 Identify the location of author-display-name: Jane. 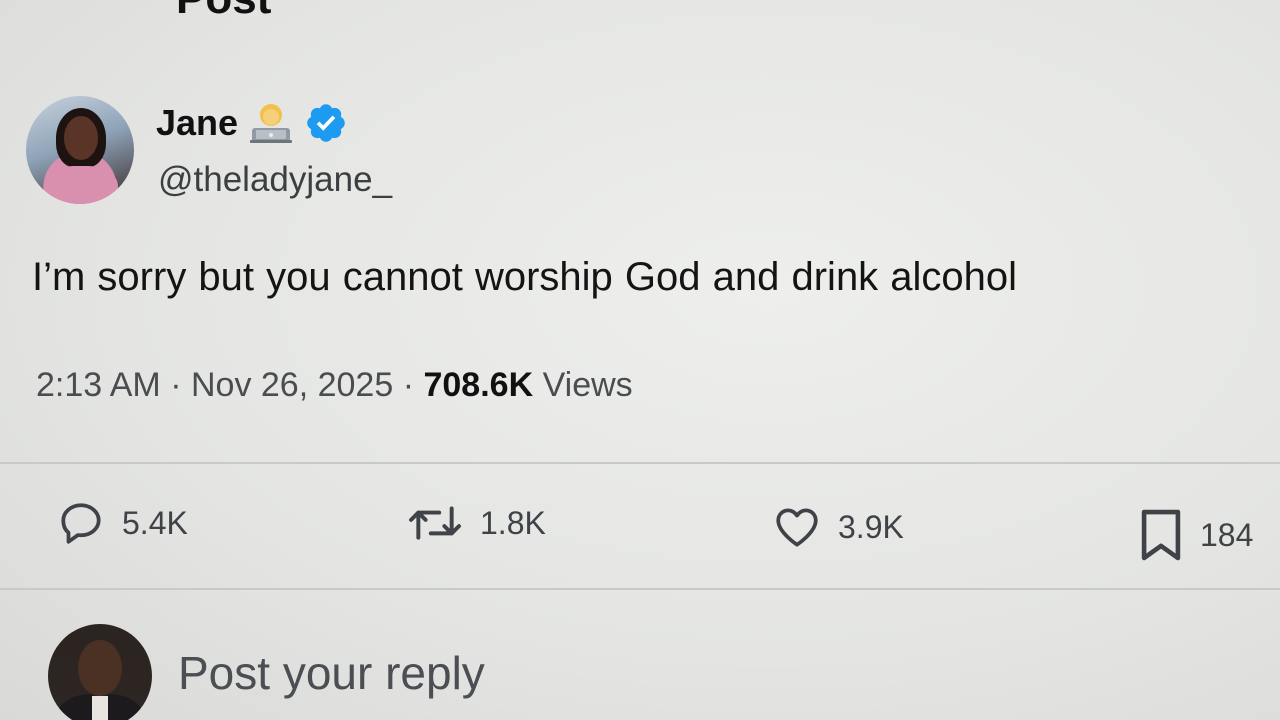
(197, 123).